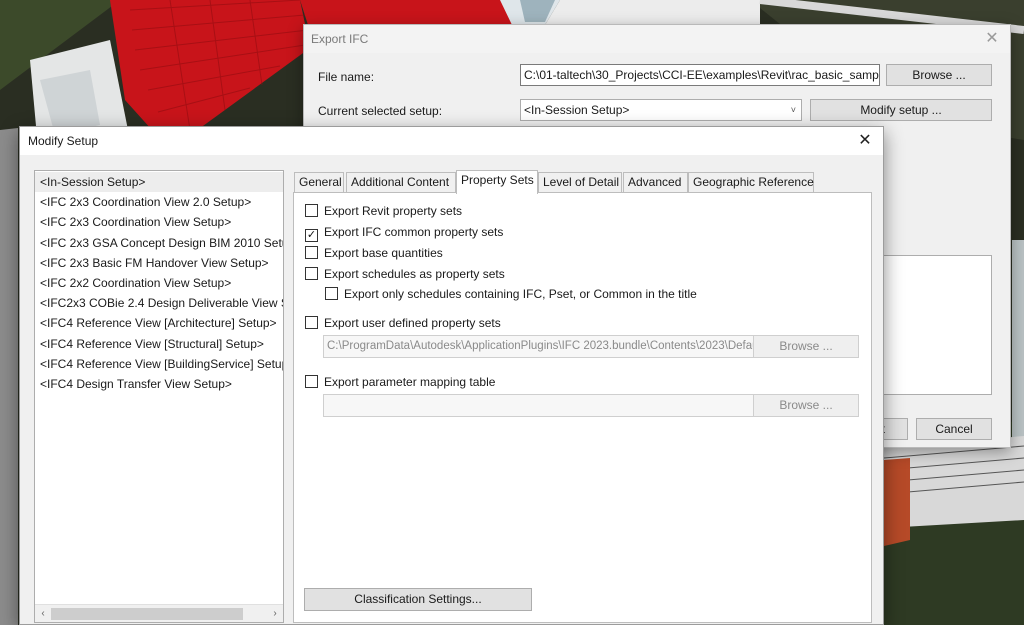  Describe the element at coordinates (497, 182) in the screenshot. I see `tab-property-sets: Property Sets` at that location.